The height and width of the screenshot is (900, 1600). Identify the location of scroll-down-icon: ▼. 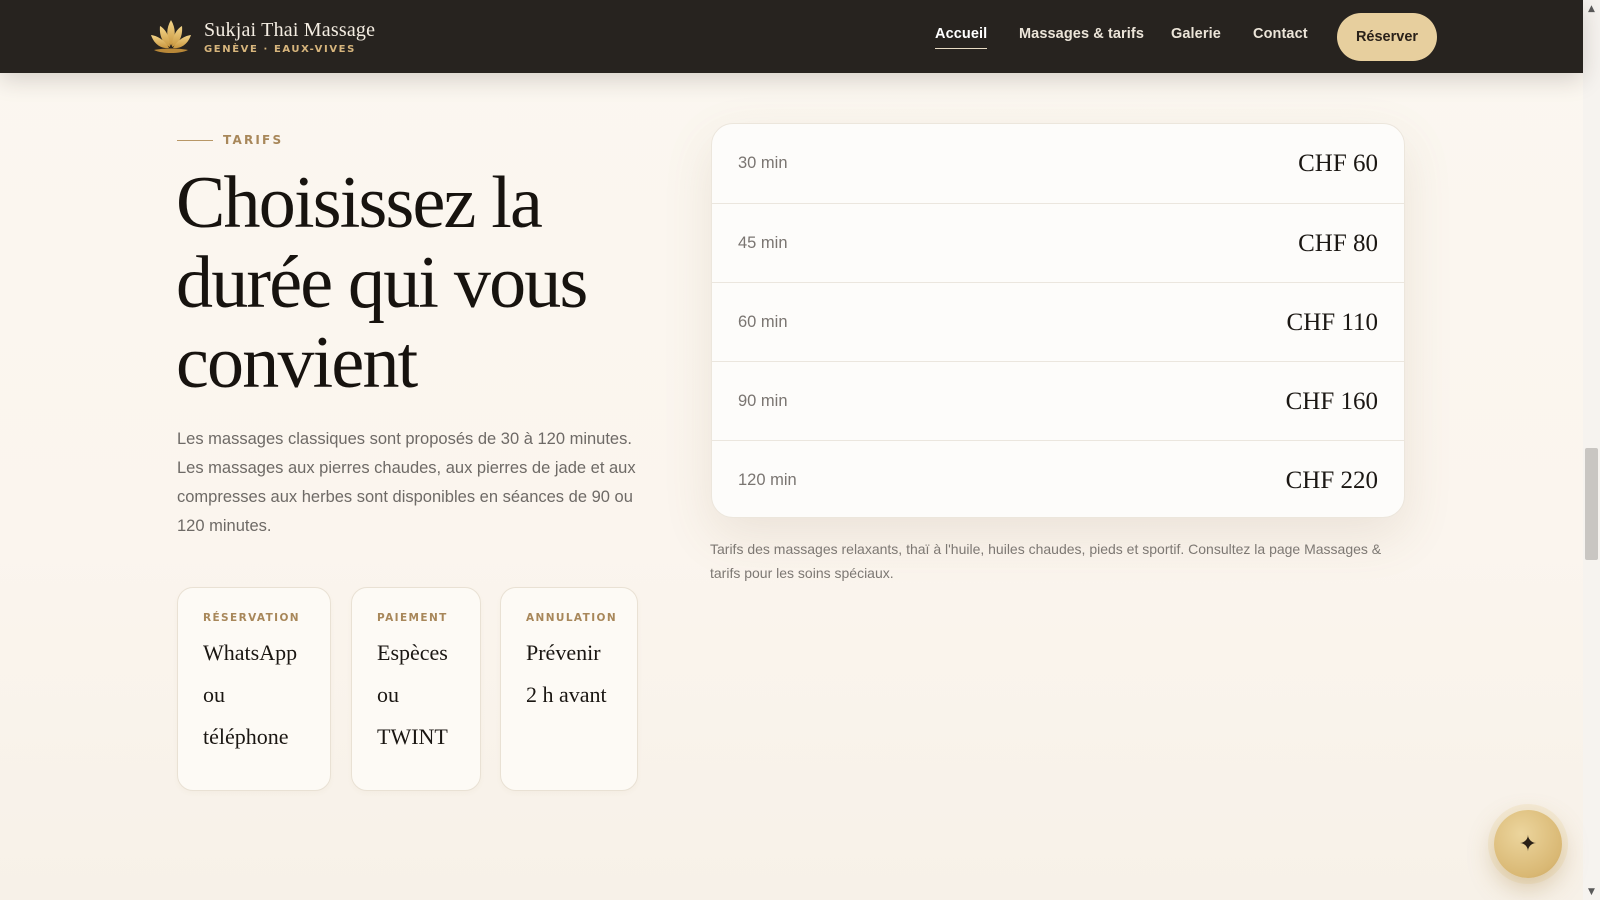
(1591, 891).